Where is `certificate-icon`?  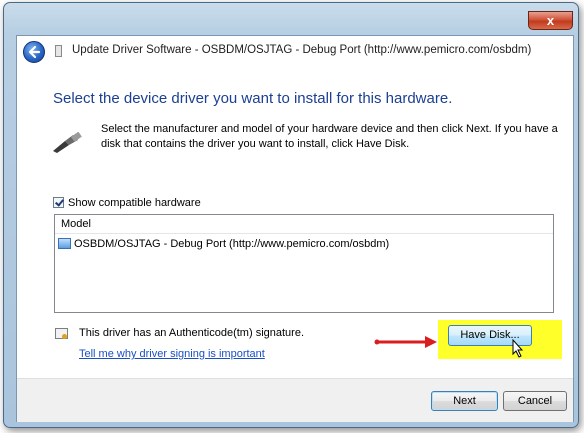
certificate-icon is located at coordinates (61, 333).